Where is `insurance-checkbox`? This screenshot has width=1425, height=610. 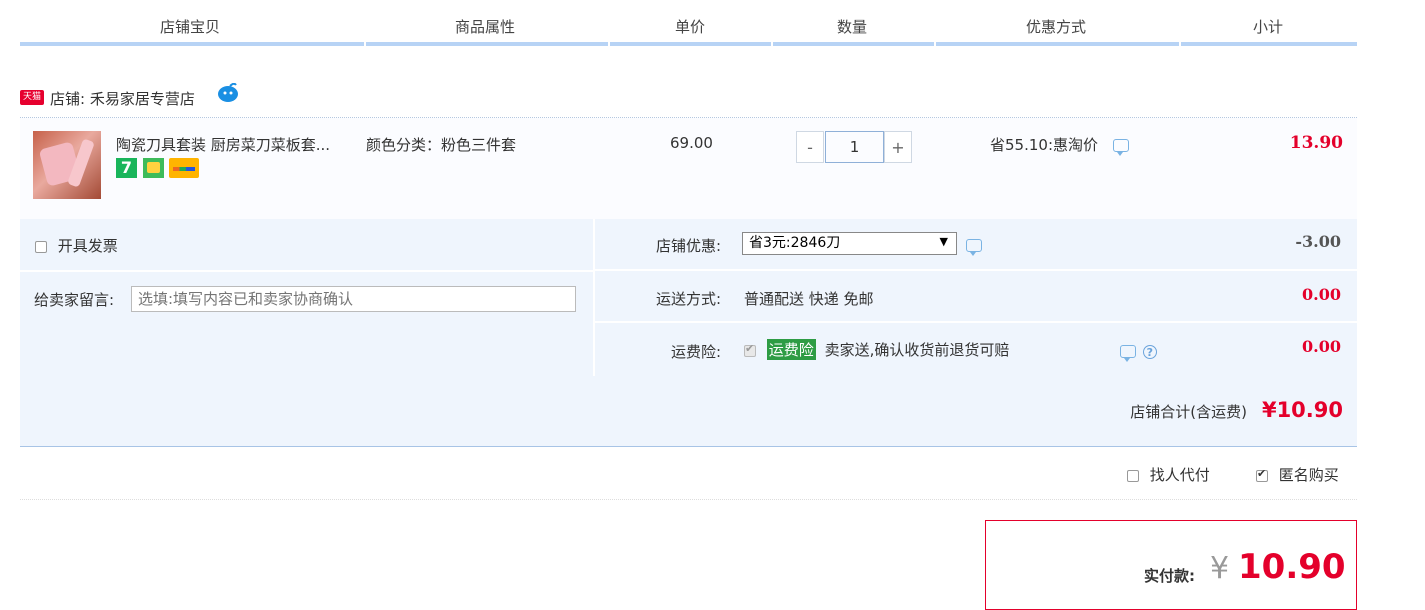
insurance-checkbox is located at coordinates (750, 349).